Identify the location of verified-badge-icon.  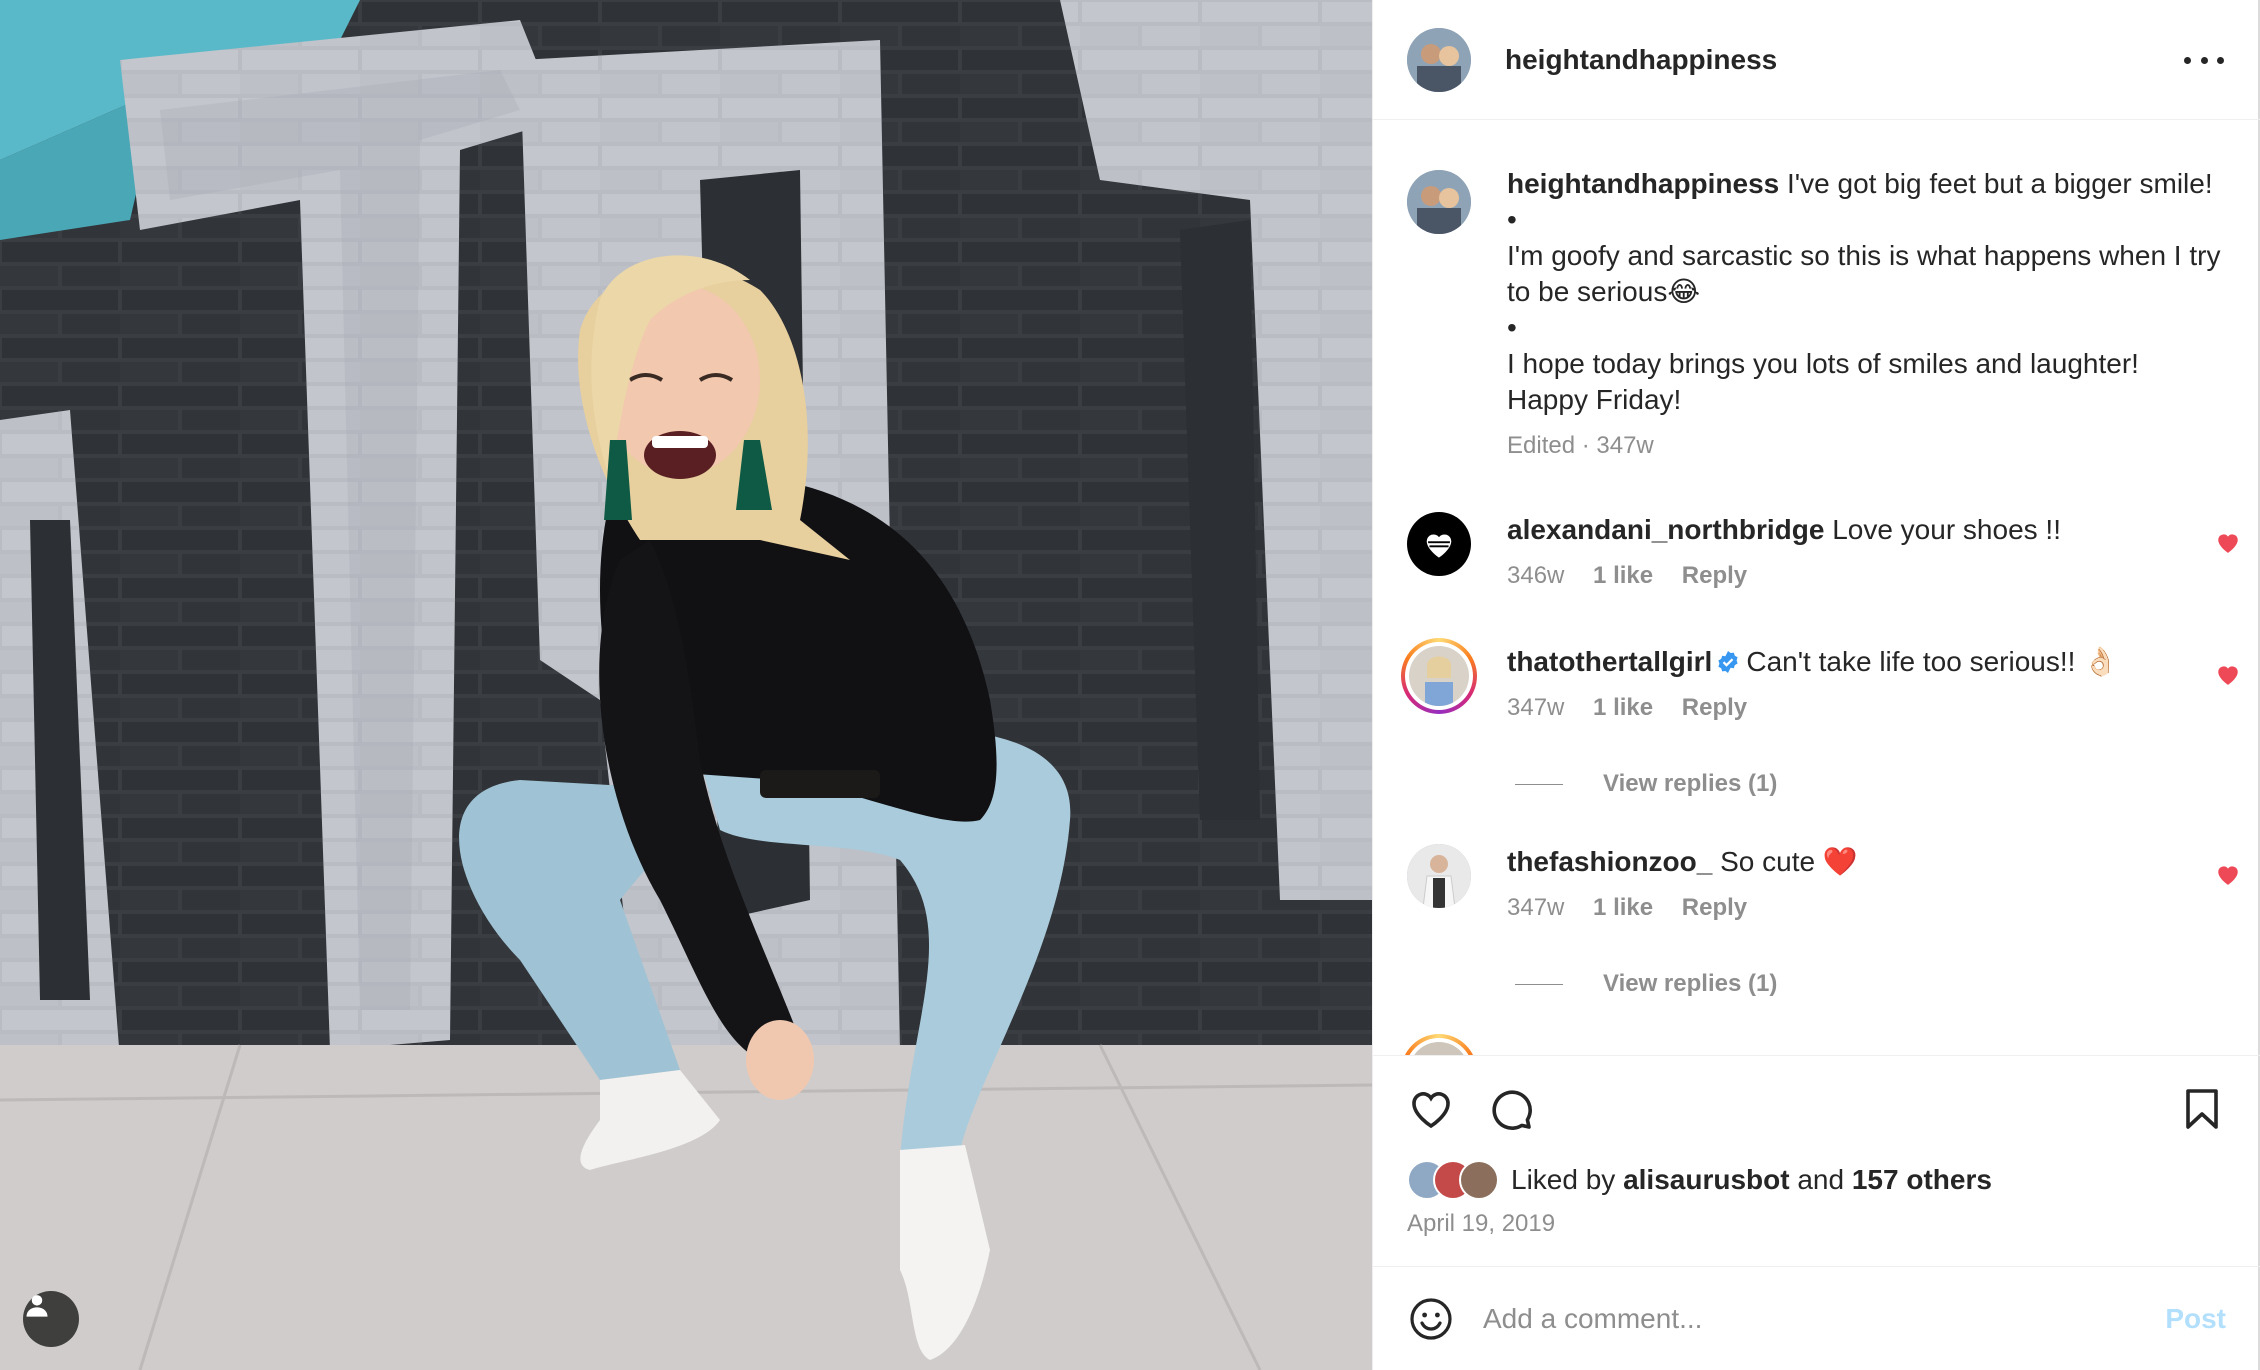
(1728, 662).